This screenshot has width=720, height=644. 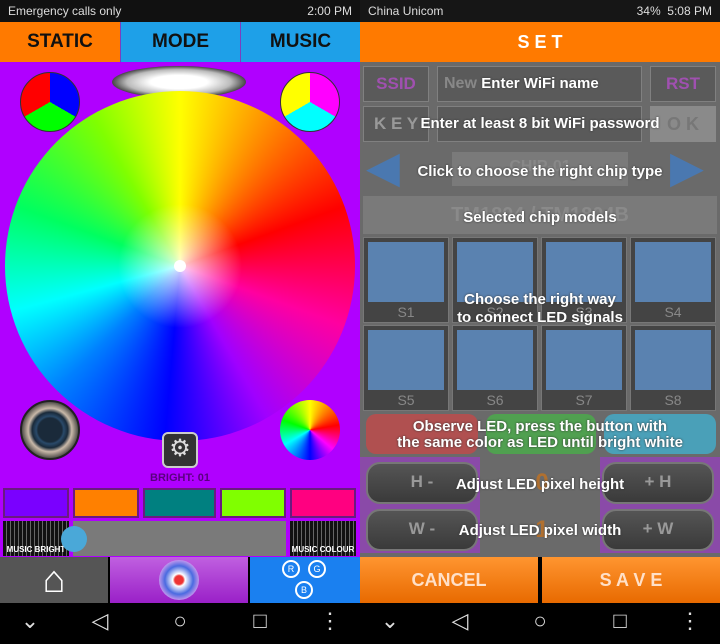 I want to click on set-header: S E T, so click(x=540, y=42).